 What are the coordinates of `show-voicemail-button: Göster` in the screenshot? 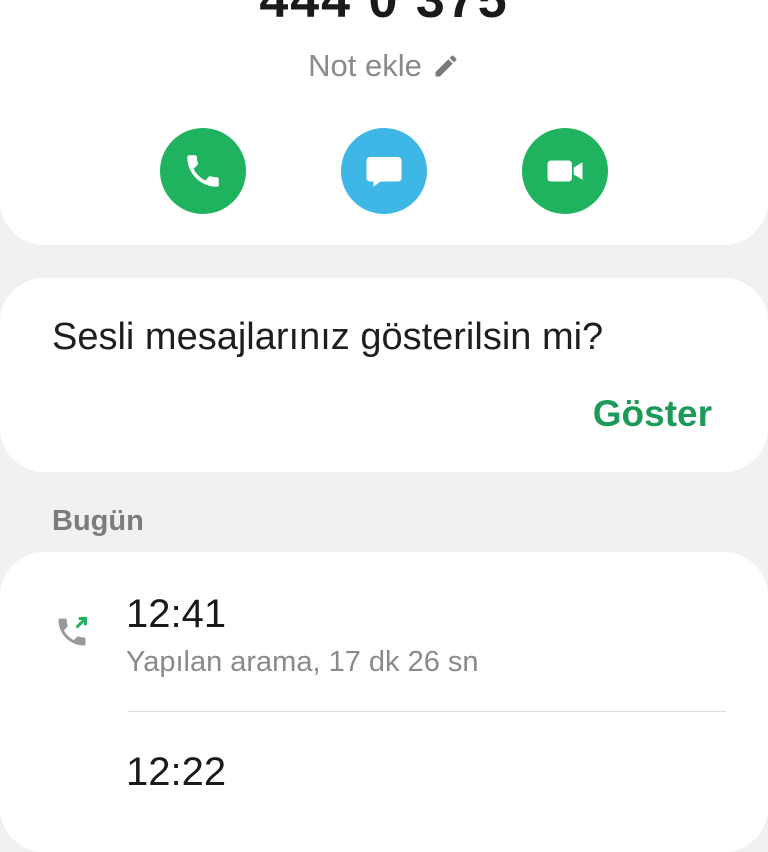 It's located at (652, 414).